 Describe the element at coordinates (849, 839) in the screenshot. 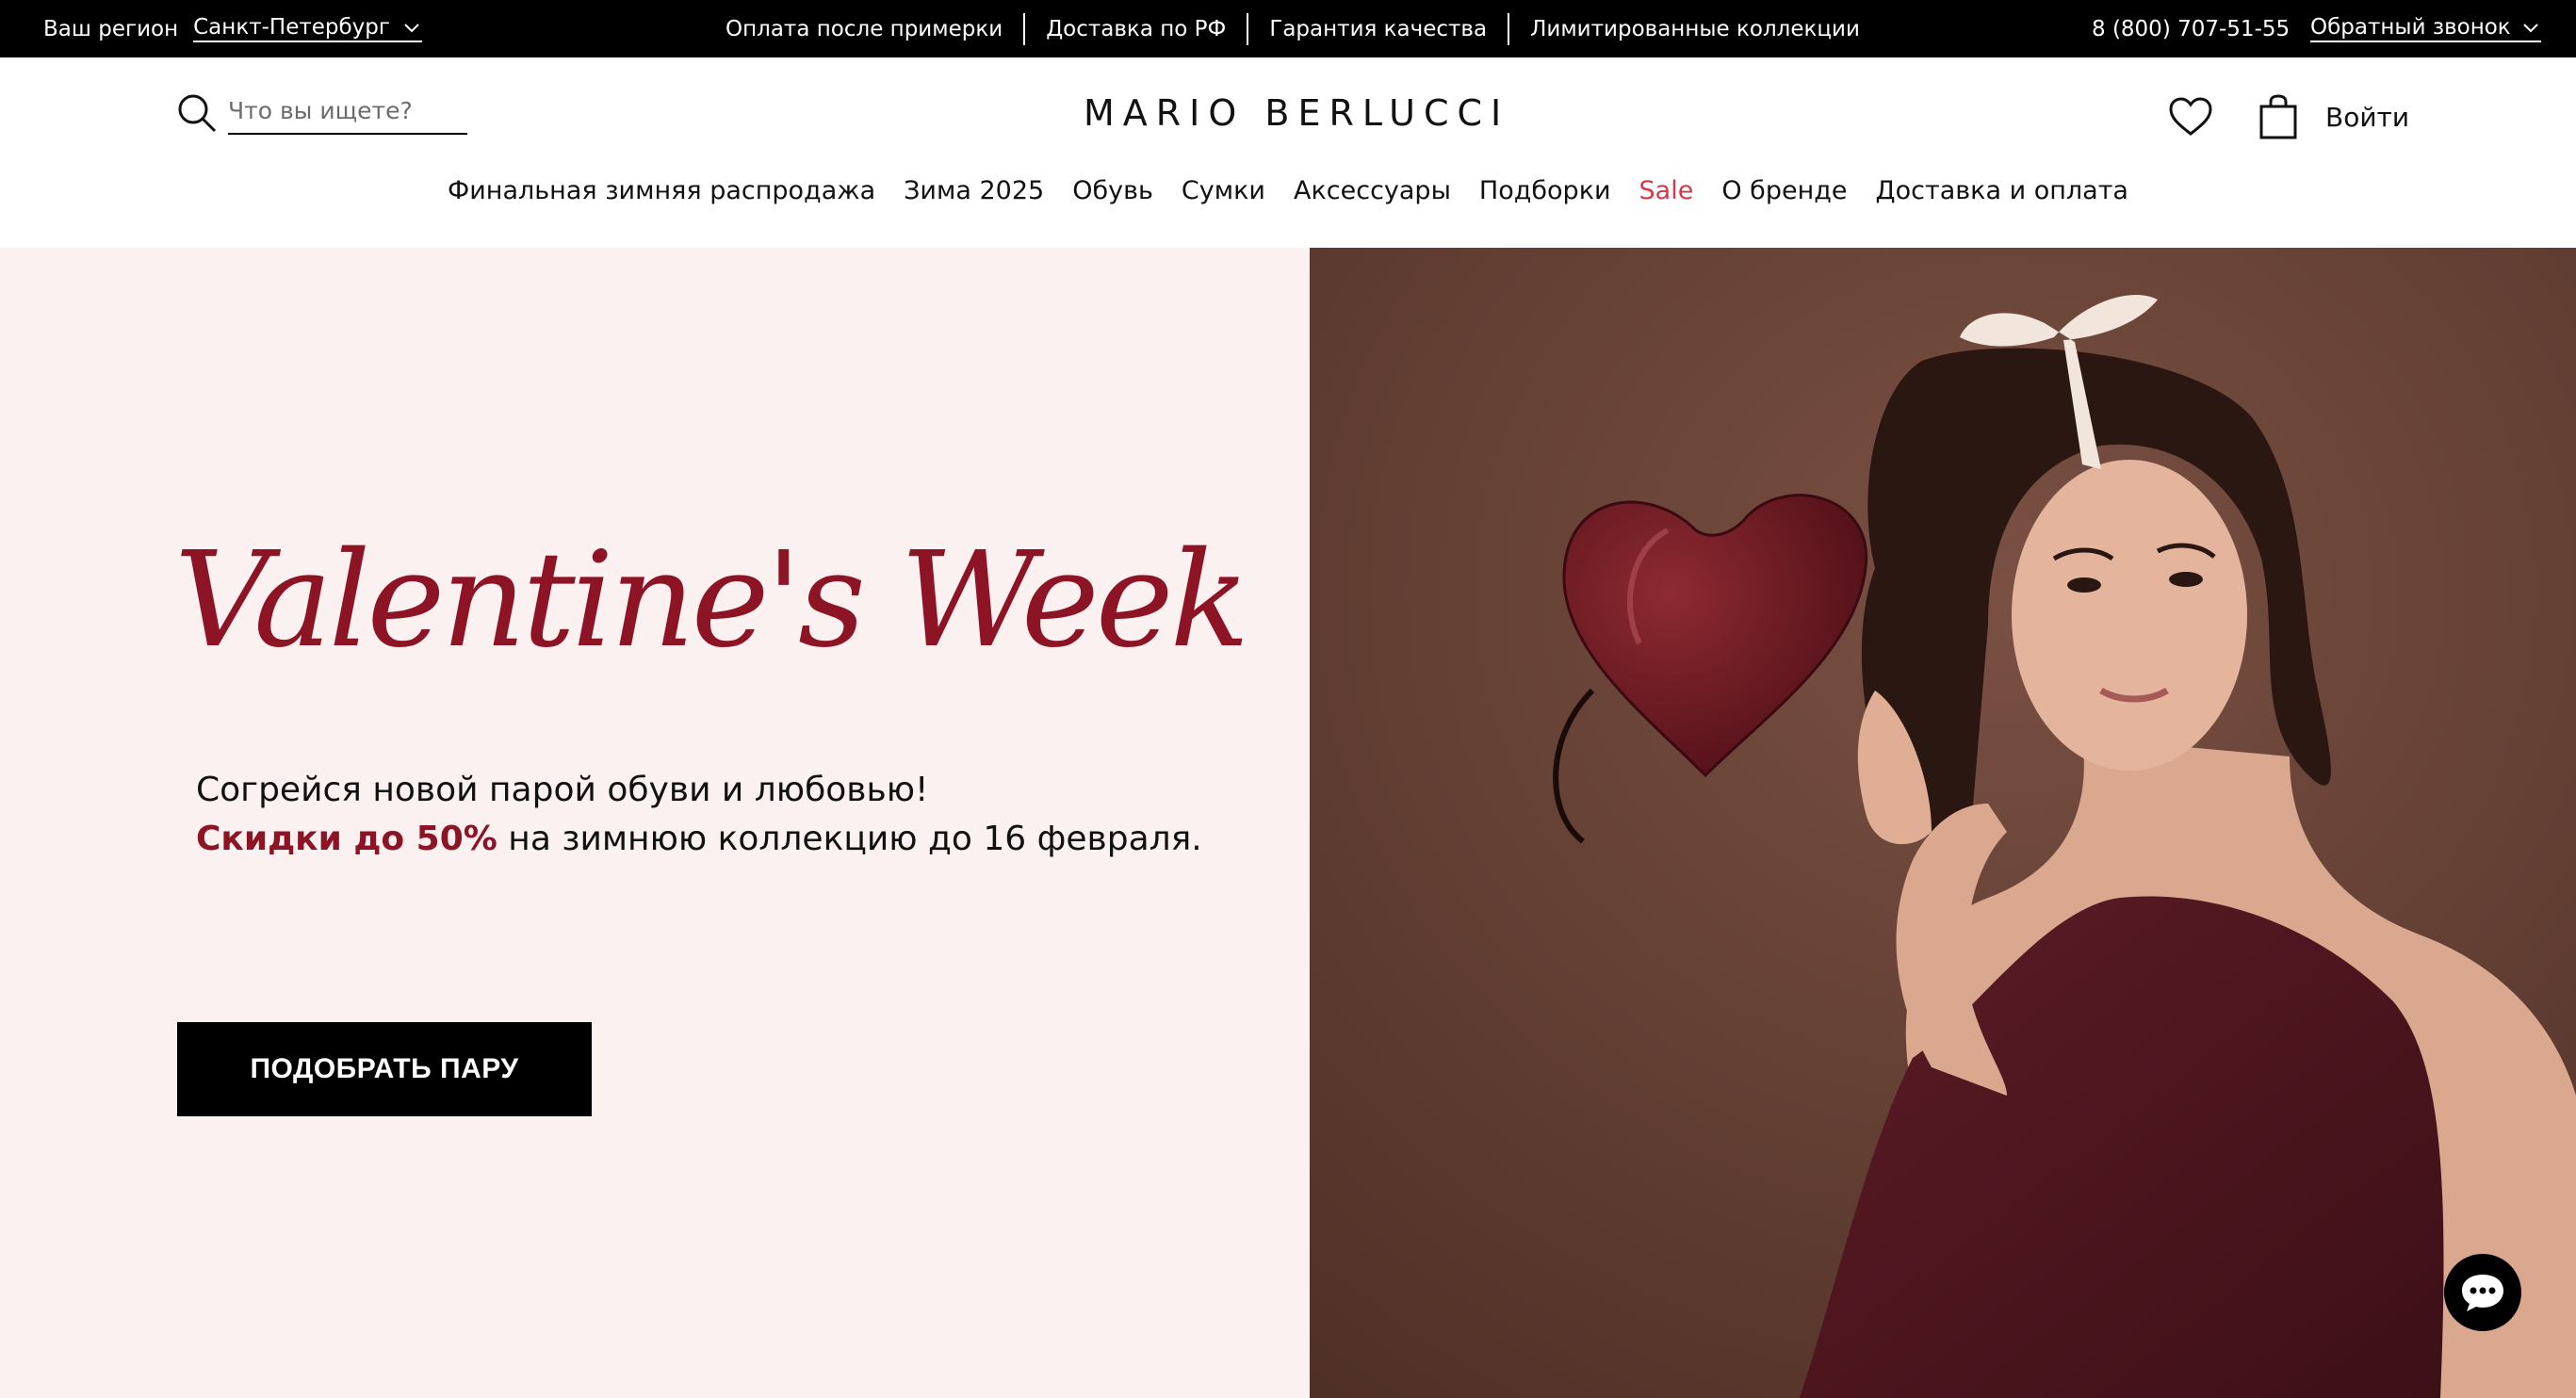

I see `discount-rest: на зимнюю коллекцию до 16 февраля.` at that location.